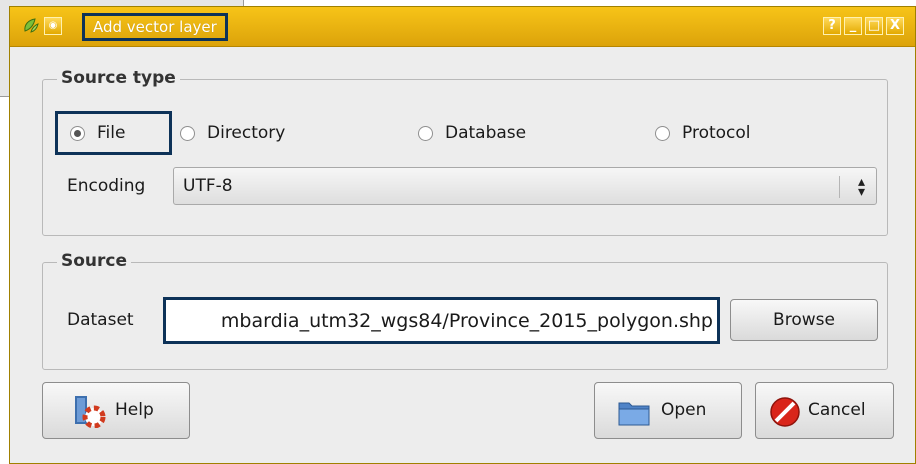 Image resolution: width=916 pixels, height=464 pixels. What do you see at coordinates (111, 133) in the screenshot?
I see `radio-file-label: File` at bounding box center [111, 133].